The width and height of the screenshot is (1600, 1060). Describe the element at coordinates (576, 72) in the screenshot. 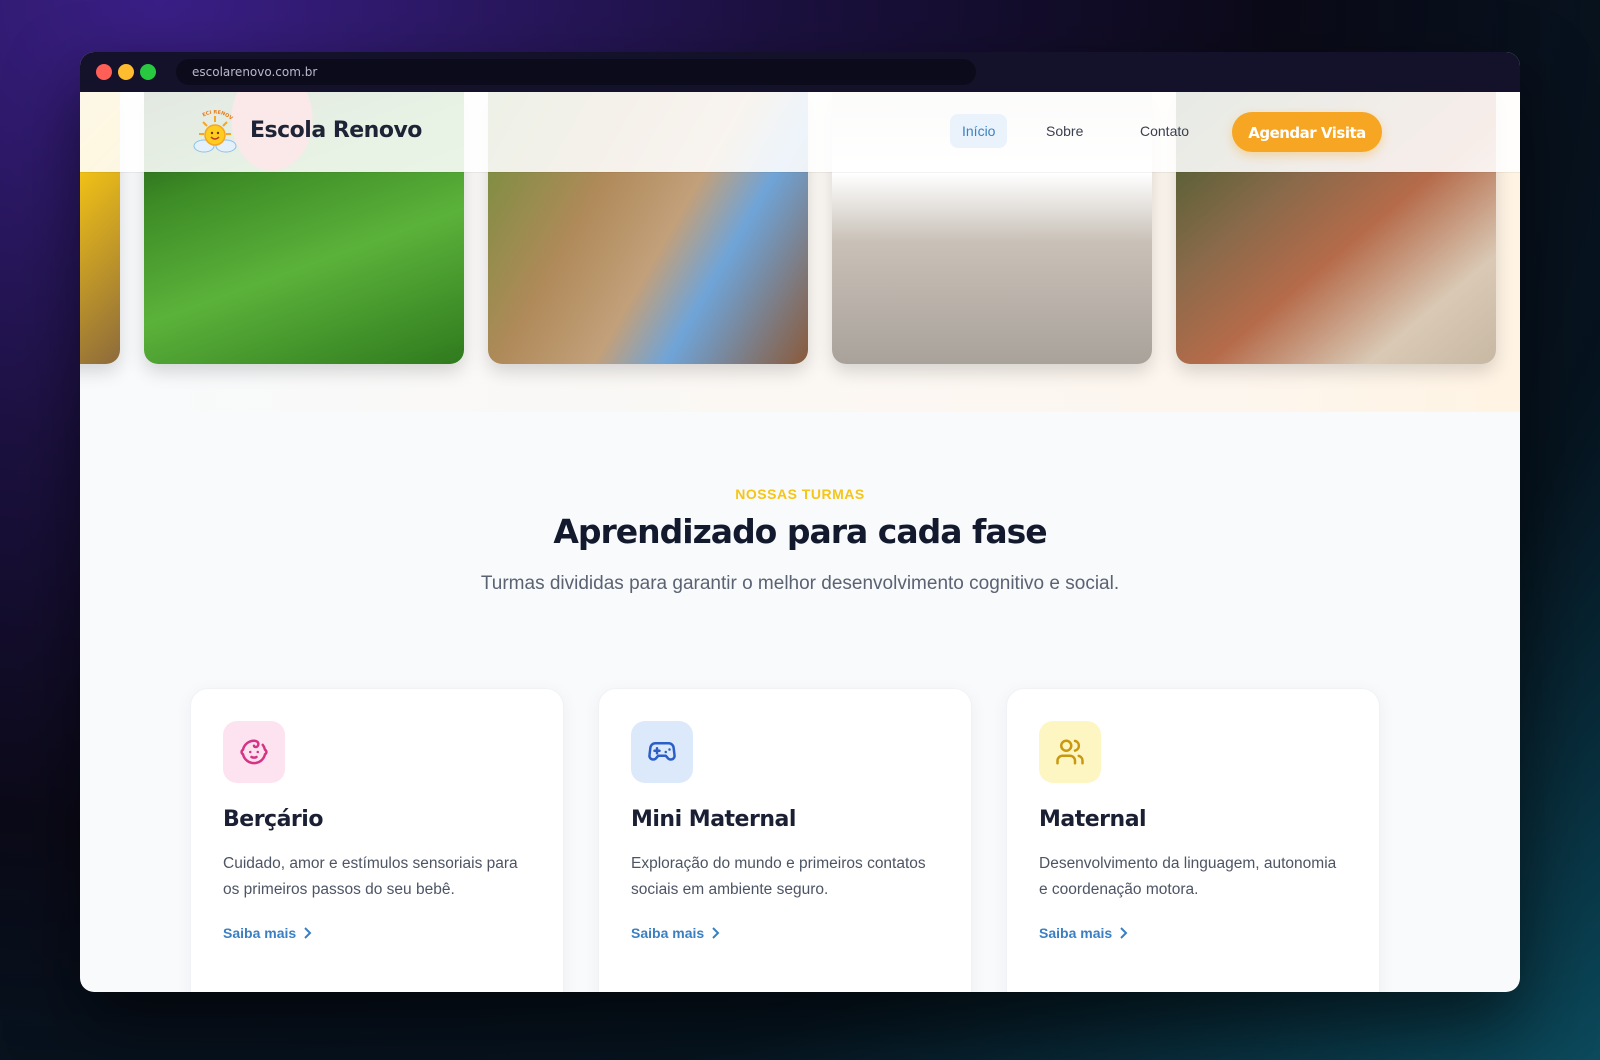

I see `address-bar: escolarenovo.com.br` at that location.